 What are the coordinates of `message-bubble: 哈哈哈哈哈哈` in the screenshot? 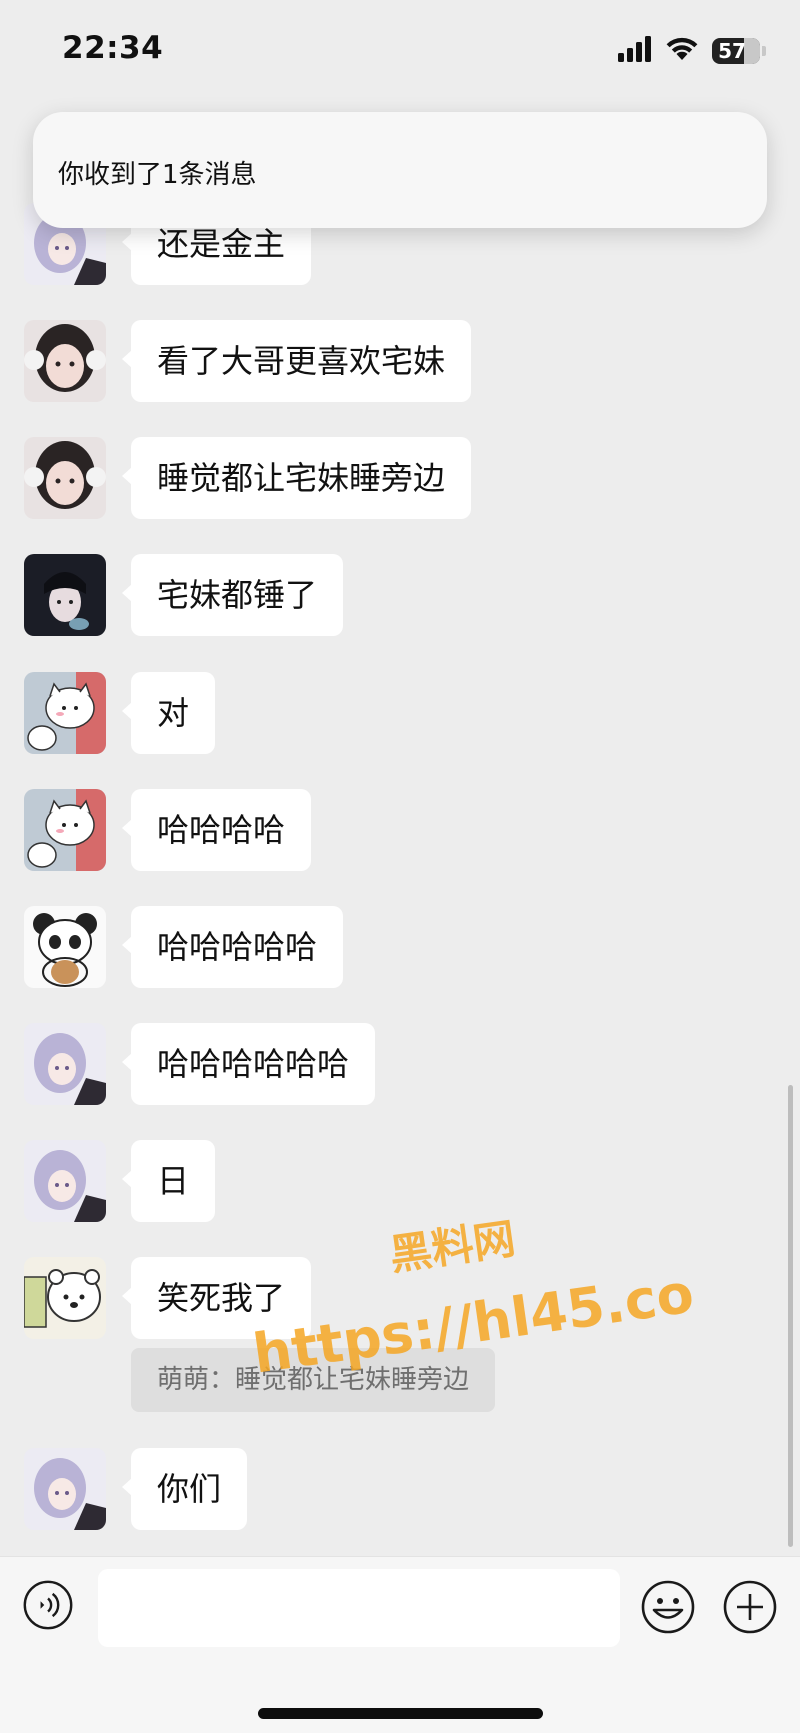 It's located at (248, 1064).